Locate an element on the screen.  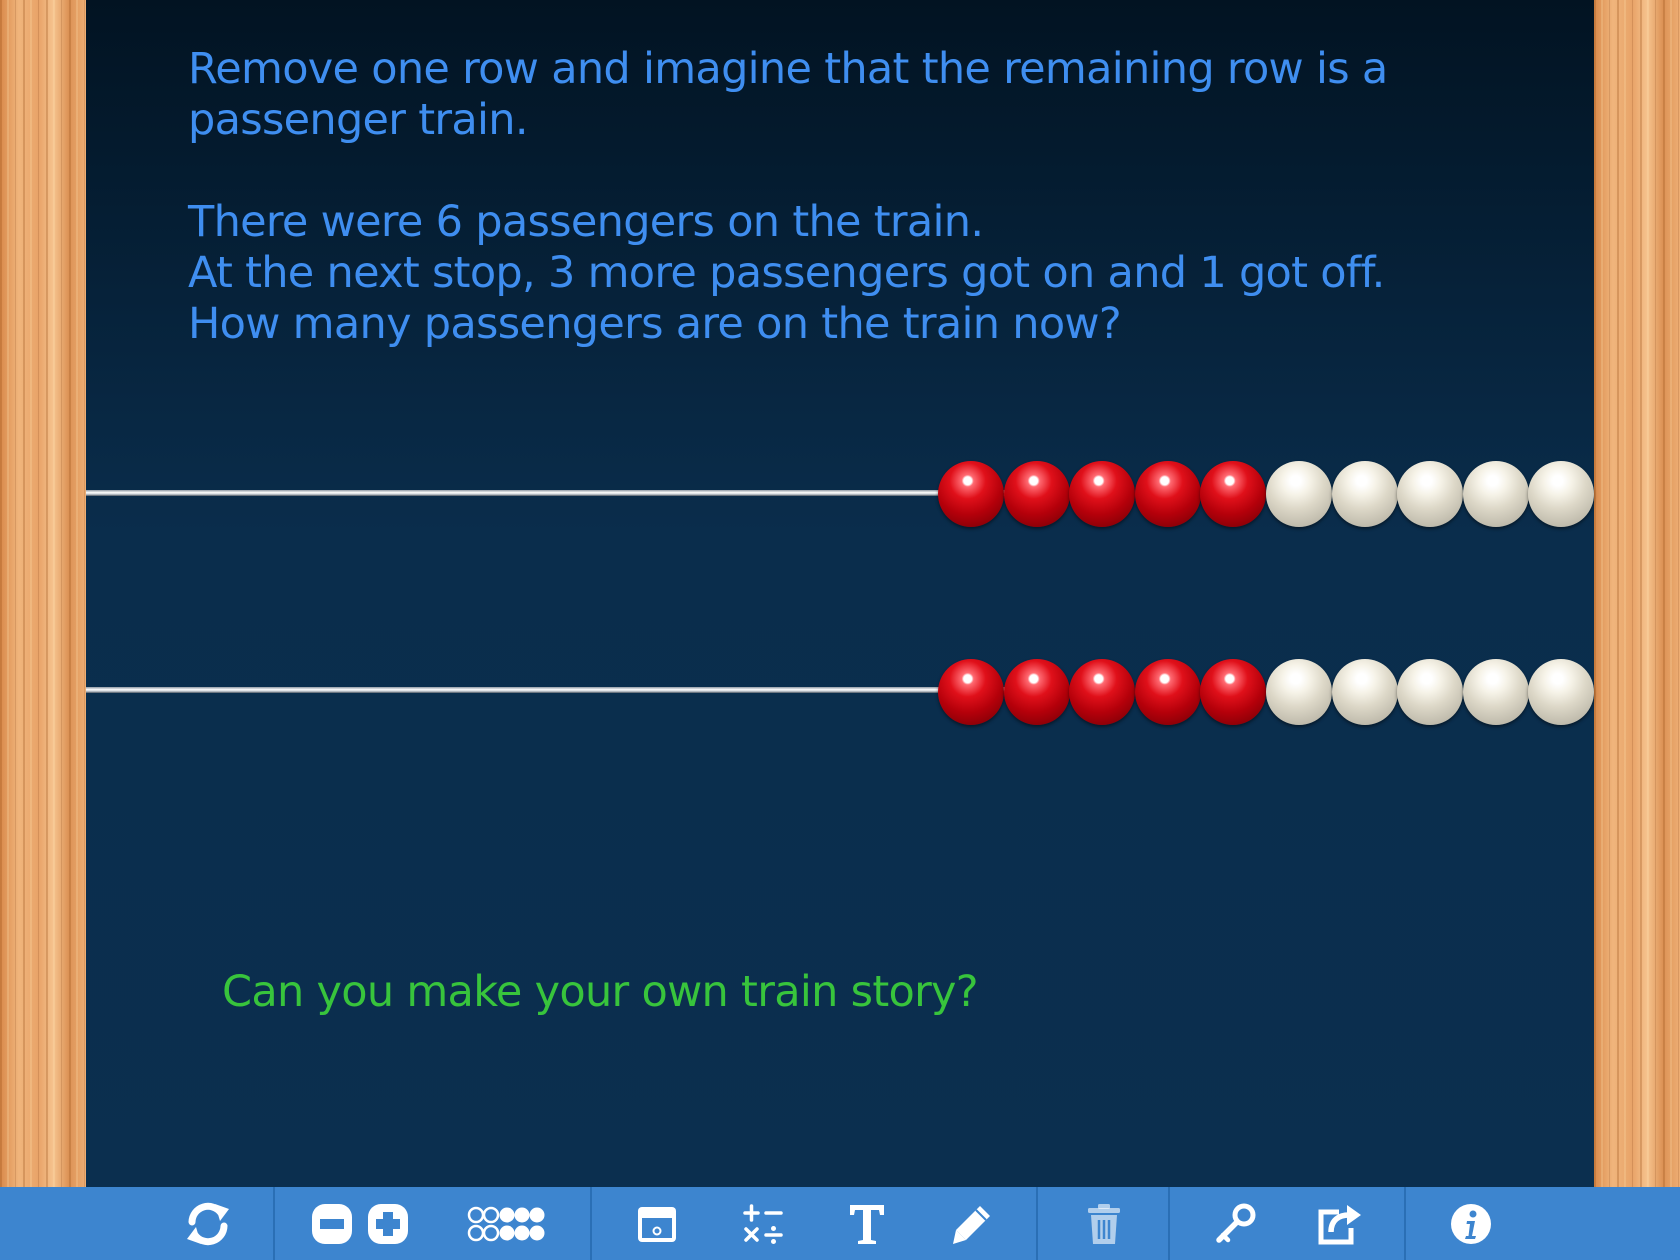
text-icon is located at coordinates (867, 1224).